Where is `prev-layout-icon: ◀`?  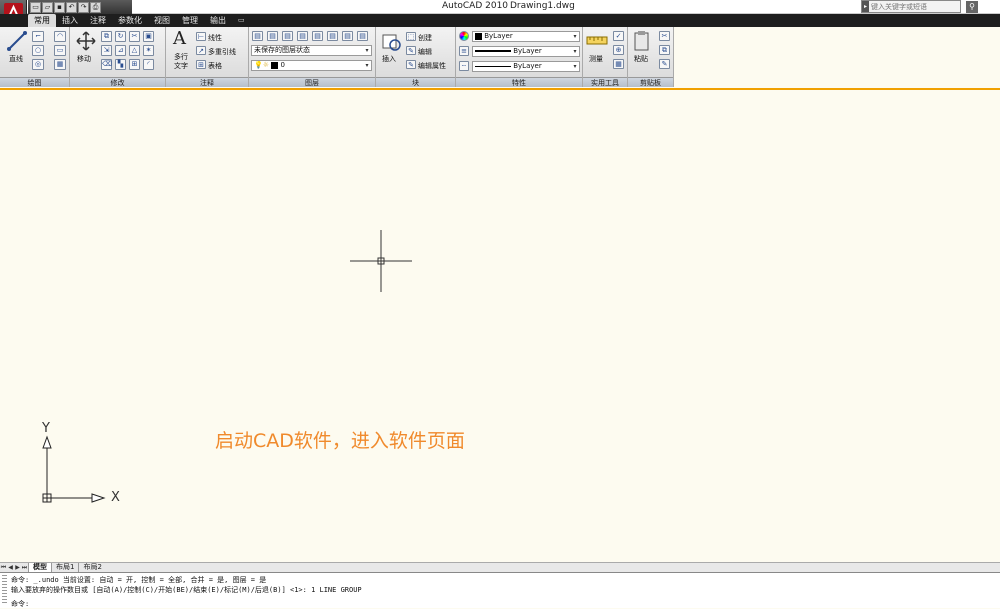
prev-layout-icon: ◀ is located at coordinates (10, 568).